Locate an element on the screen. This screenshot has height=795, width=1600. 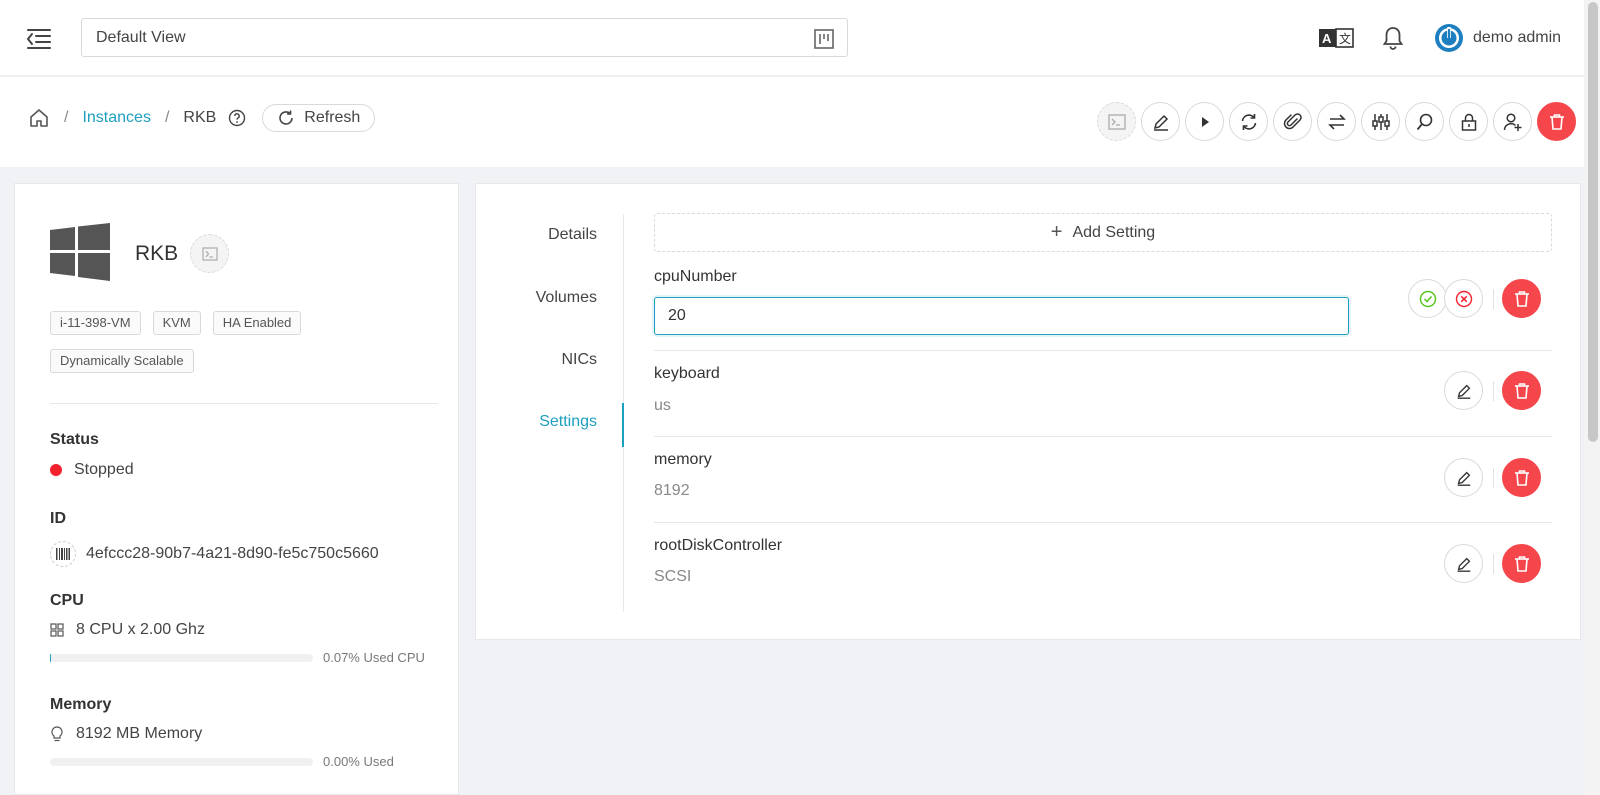
console-button is located at coordinates (1116, 121).